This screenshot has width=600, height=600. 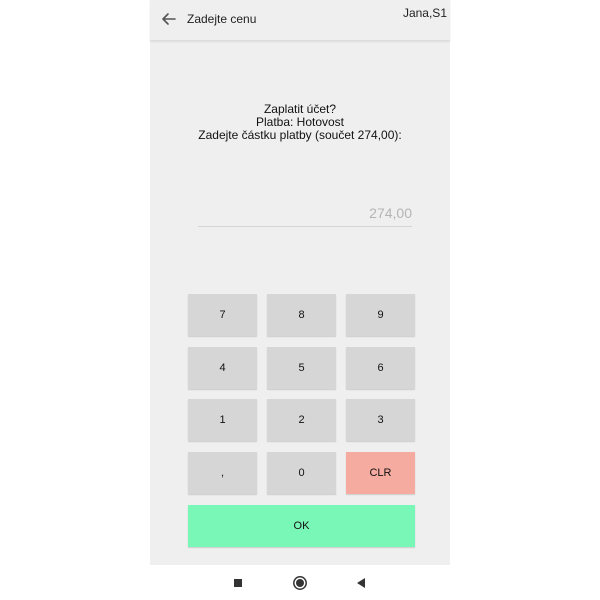 What do you see at coordinates (361, 583) in the screenshot?
I see `back-triangle-icon` at bounding box center [361, 583].